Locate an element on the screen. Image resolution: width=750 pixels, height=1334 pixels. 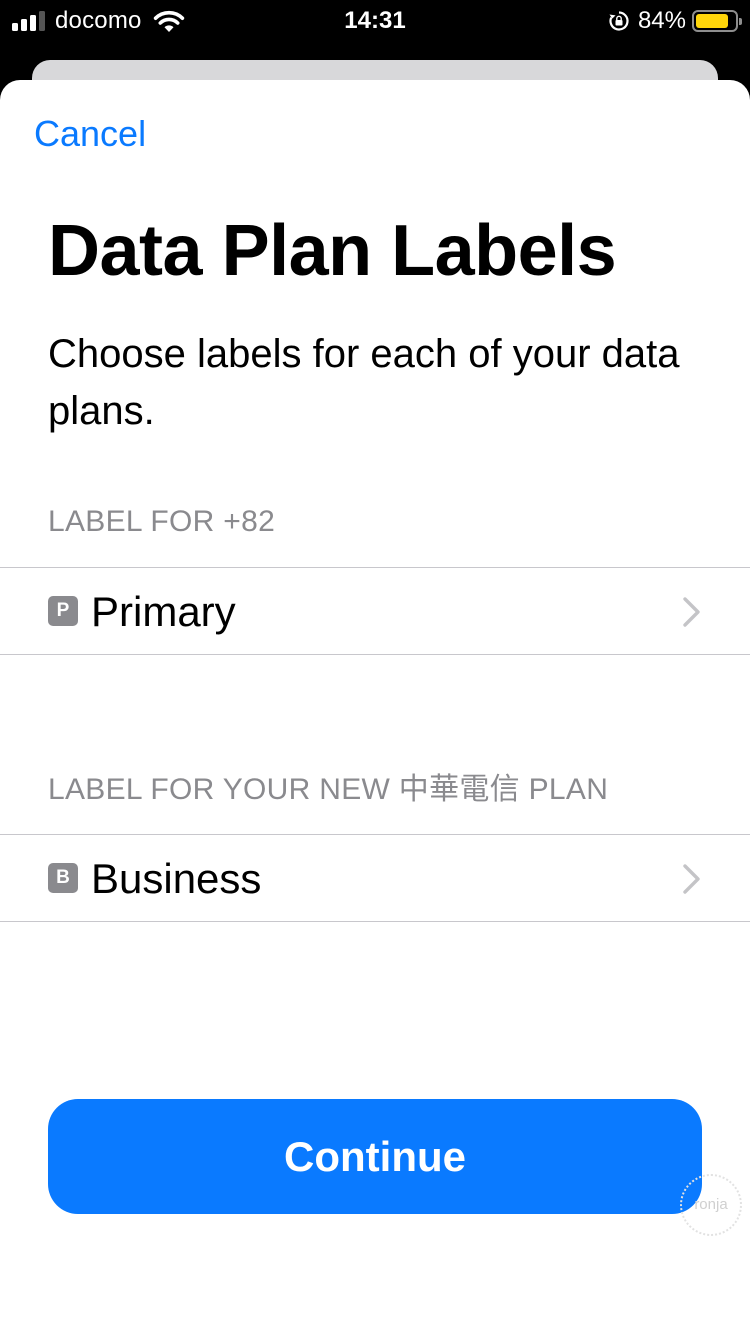
cell-label: Business is located at coordinates (176, 878).